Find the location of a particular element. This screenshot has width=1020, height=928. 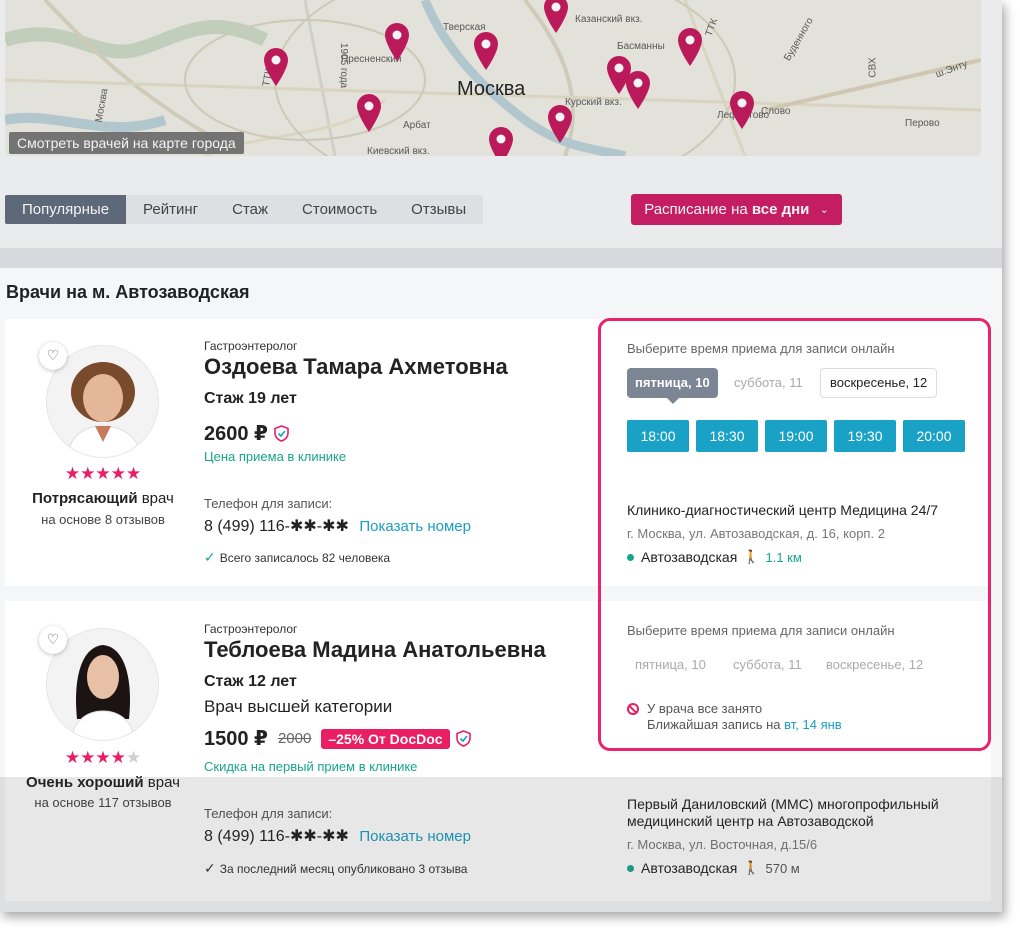

busy-text: У врача все занято is located at coordinates (705, 708).